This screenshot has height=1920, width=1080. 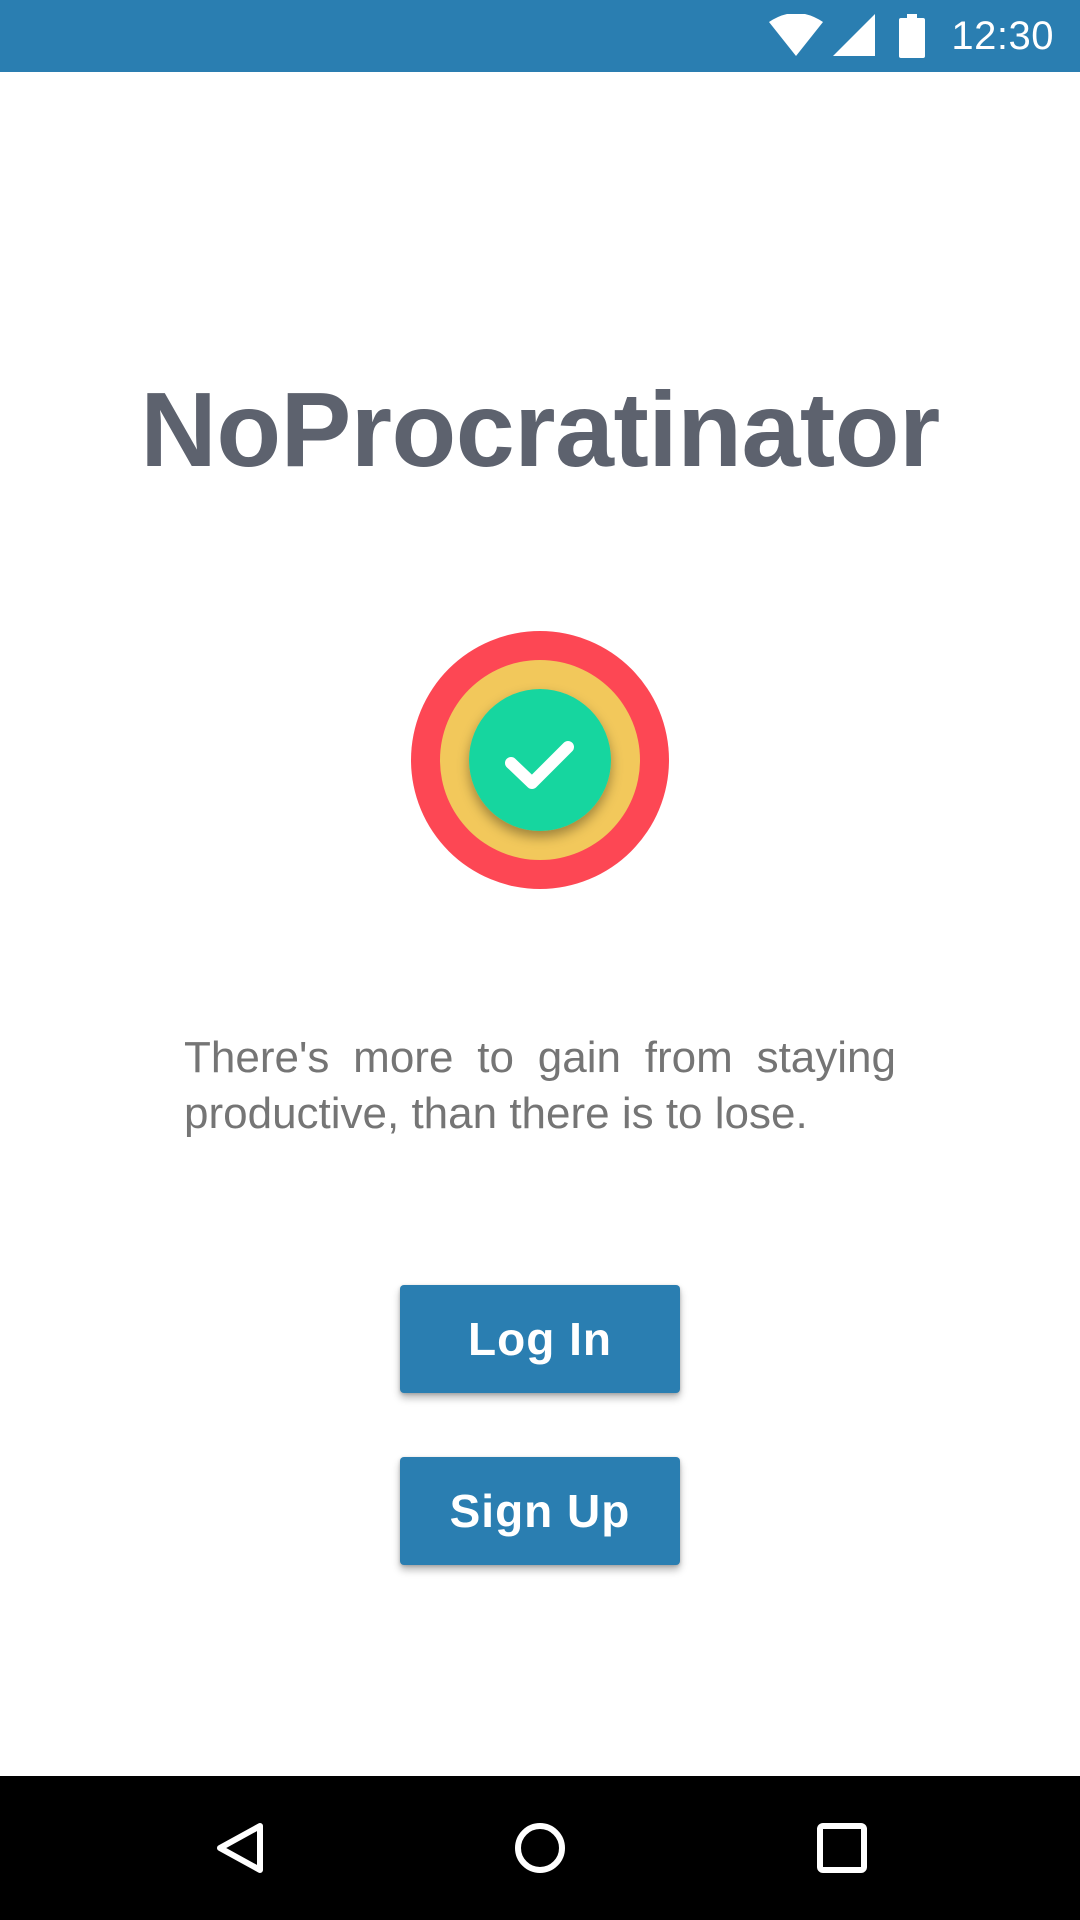 What do you see at coordinates (540, 1339) in the screenshot?
I see `login-button: Log In` at bounding box center [540, 1339].